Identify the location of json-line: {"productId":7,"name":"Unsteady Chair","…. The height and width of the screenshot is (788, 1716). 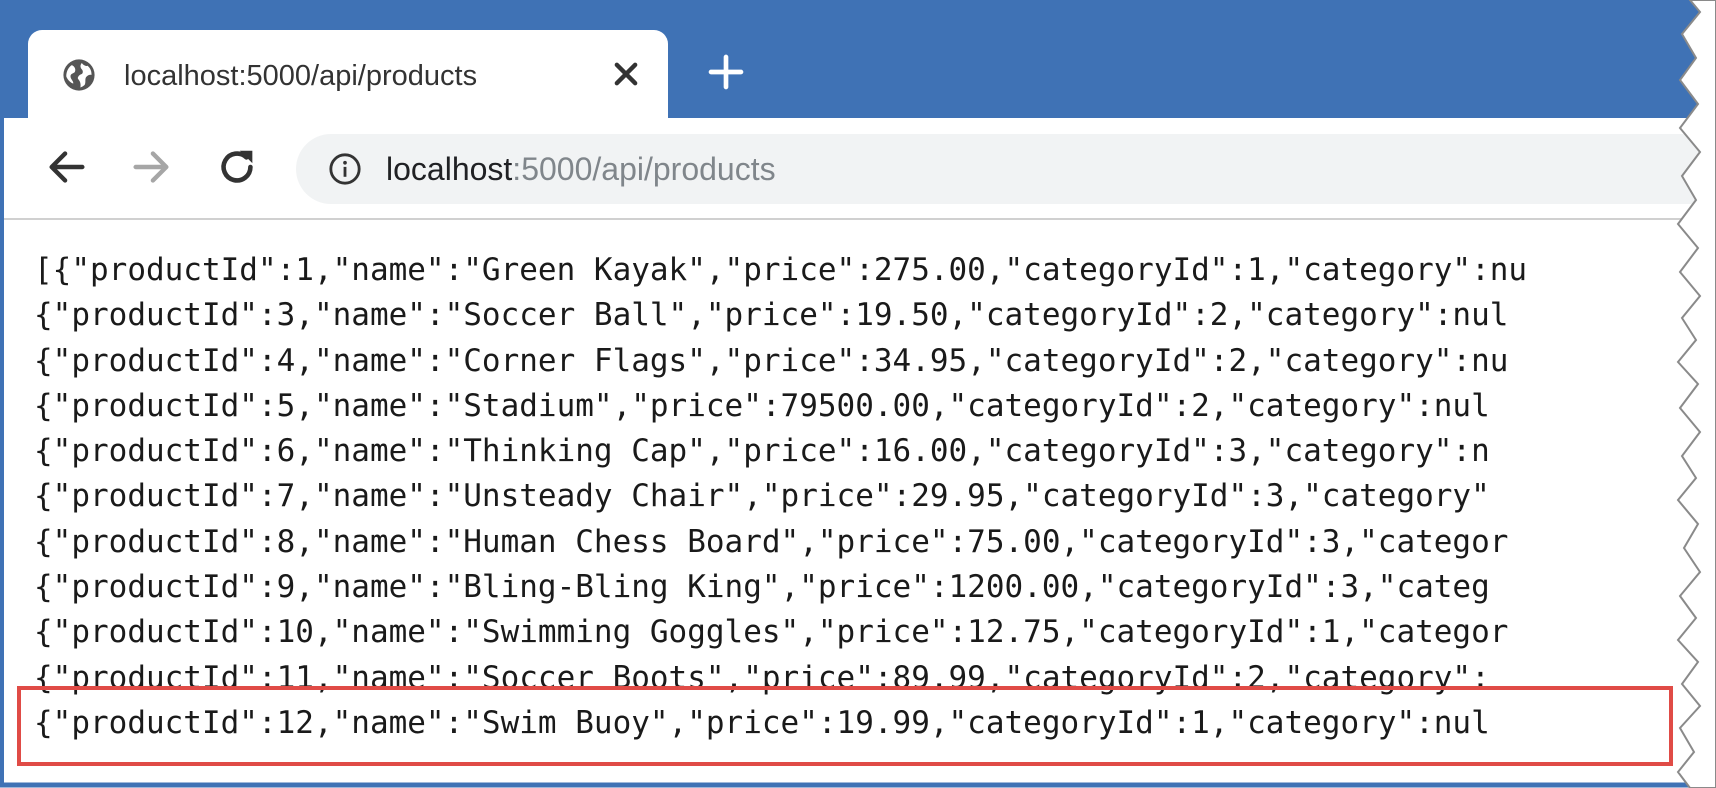
(762, 496).